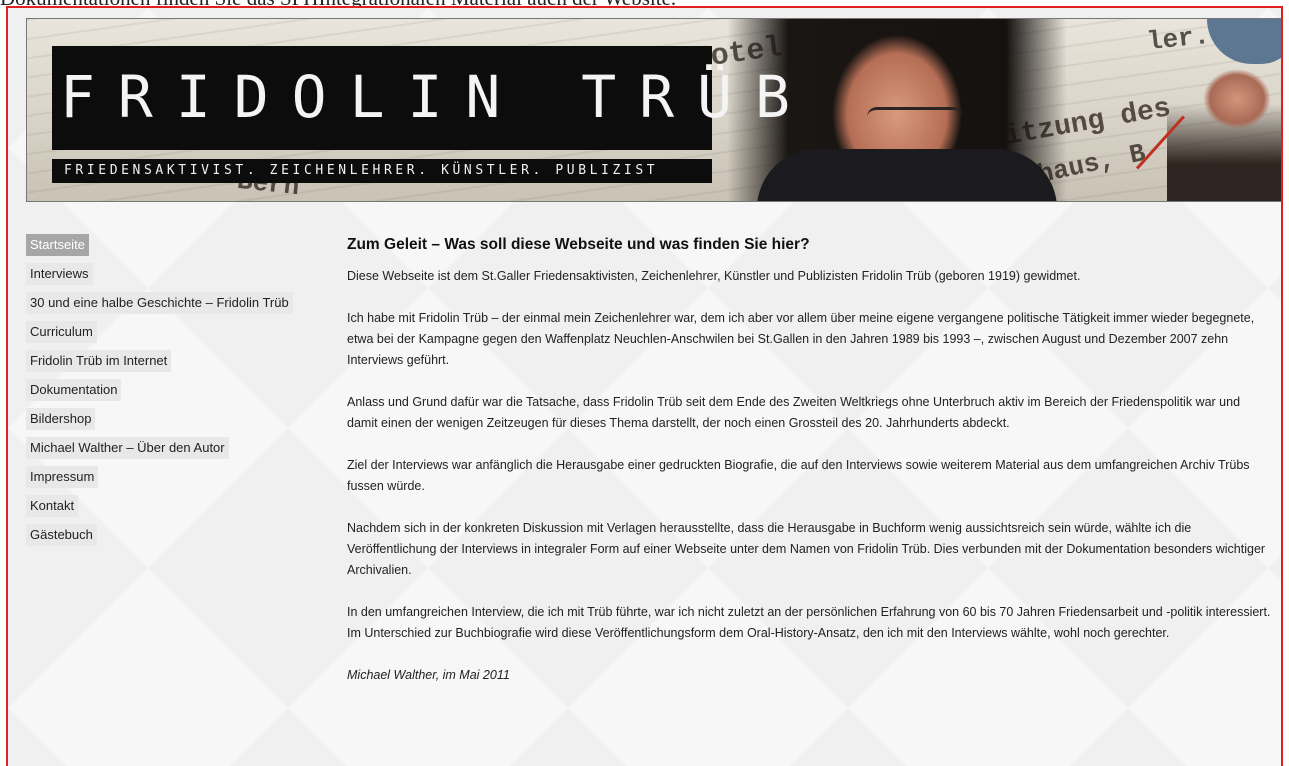 This screenshot has height=766, width=1289. Describe the element at coordinates (176, 332) in the screenshot. I see `sidebar-item-curriculum: Curriculum` at that location.